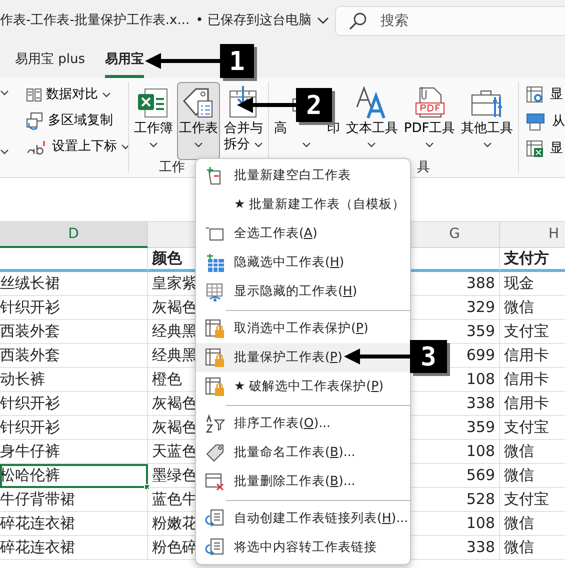 Image resolution: width=565 pixels, height=568 pixels. What do you see at coordinates (532, 235) in the screenshot?
I see `column-header: H` at bounding box center [532, 235].